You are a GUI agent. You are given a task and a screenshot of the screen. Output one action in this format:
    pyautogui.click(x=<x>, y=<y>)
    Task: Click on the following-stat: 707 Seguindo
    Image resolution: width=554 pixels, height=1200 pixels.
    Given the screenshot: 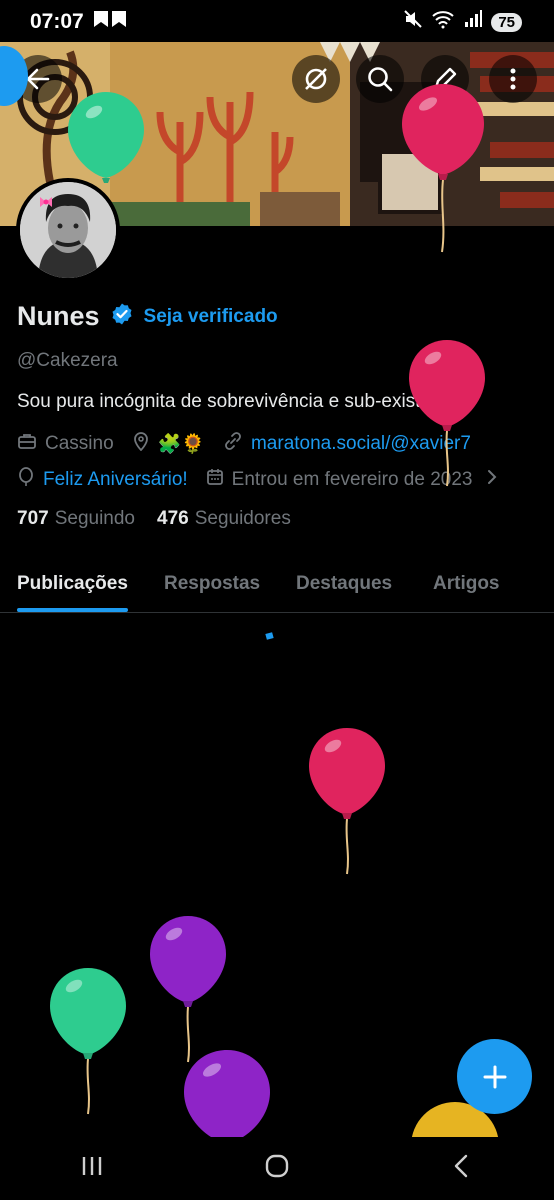 What is the action you would take?
    pyautogui.click(x=76, y=519)
    